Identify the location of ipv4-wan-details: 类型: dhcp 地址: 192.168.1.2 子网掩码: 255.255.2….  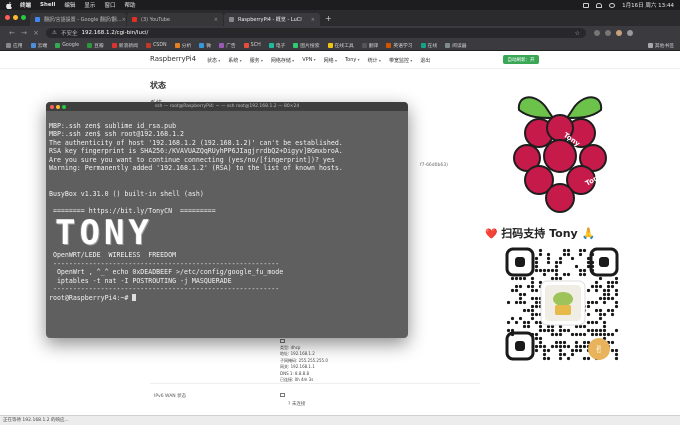
(304, 361).